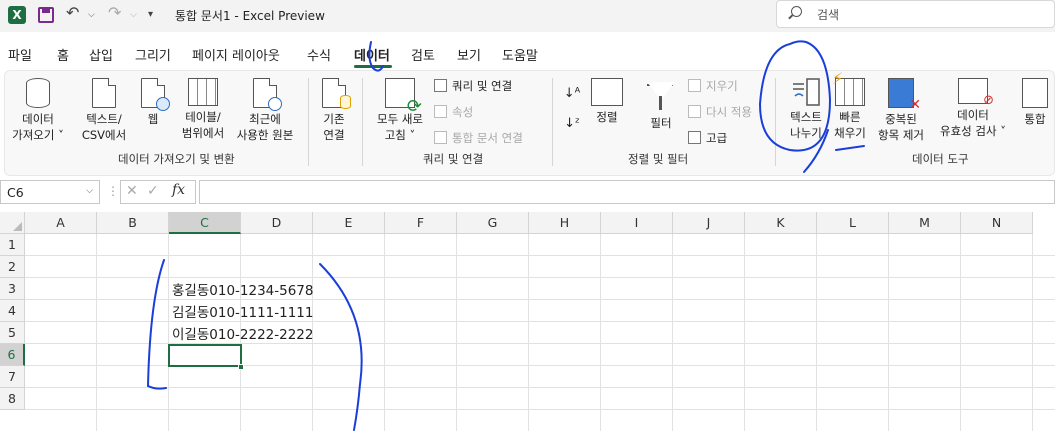 The height and width of the screenshot is (431, 1055). What do you see at coordinates (241, 367) in the screenshot?
I see `fill-handle` at bounding box center [241, 367].